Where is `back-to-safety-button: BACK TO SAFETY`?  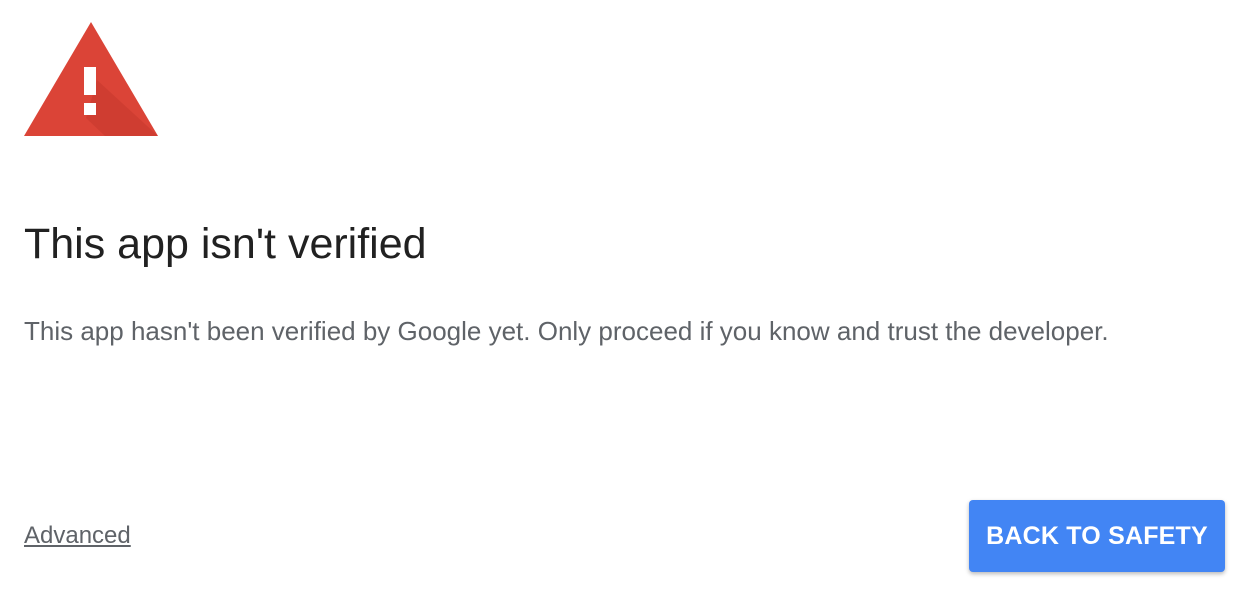 back-to-safety-button: BACK TO SAFETY is located at coordinates (1097, 536).